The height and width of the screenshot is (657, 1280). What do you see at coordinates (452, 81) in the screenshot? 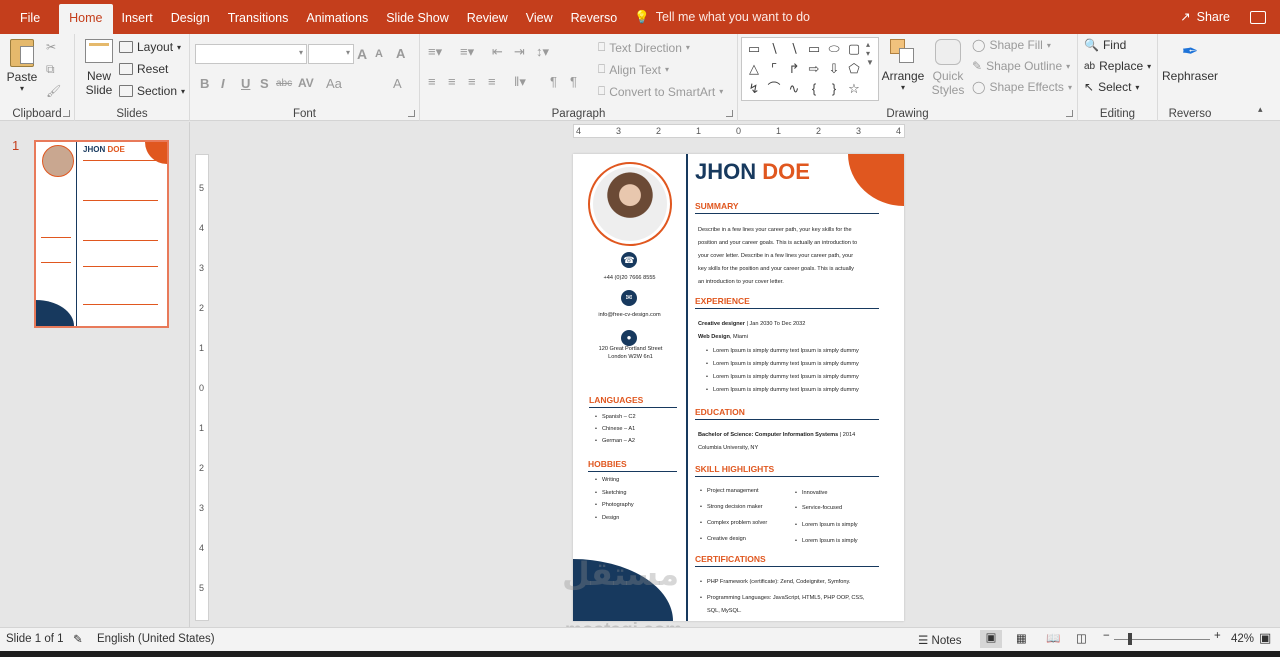
I see `align-center-icon: ≡` at bounding box center [452, 81].